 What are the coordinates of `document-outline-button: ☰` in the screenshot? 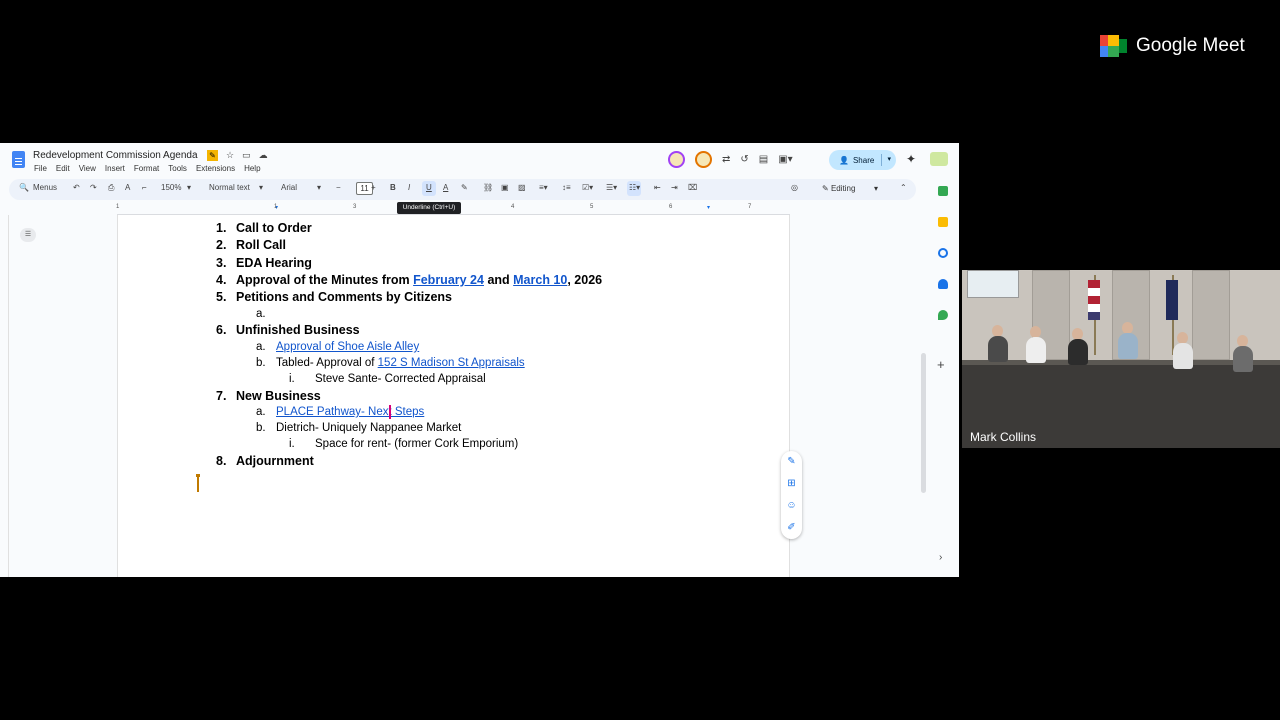 It's located at (28, 235).